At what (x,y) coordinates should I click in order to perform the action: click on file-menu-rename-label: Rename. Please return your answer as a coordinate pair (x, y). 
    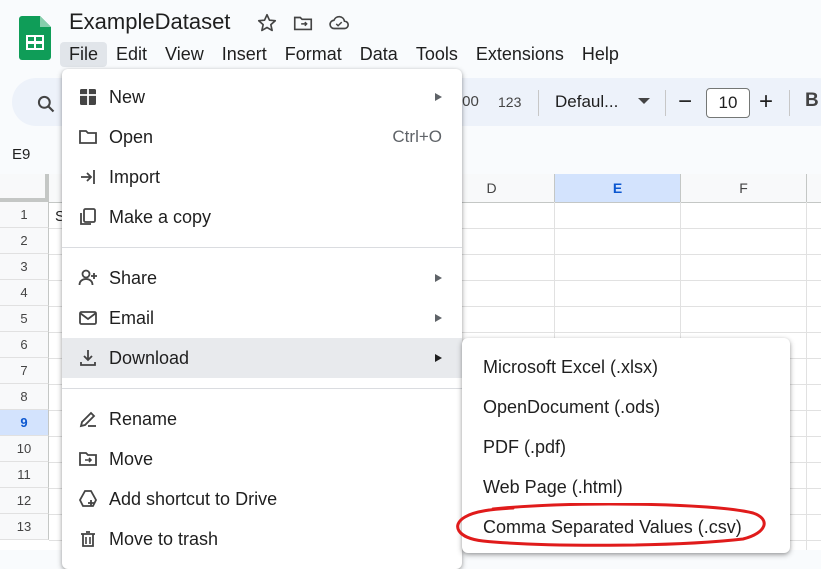
    Looking at the image, I should click on (143, 418).